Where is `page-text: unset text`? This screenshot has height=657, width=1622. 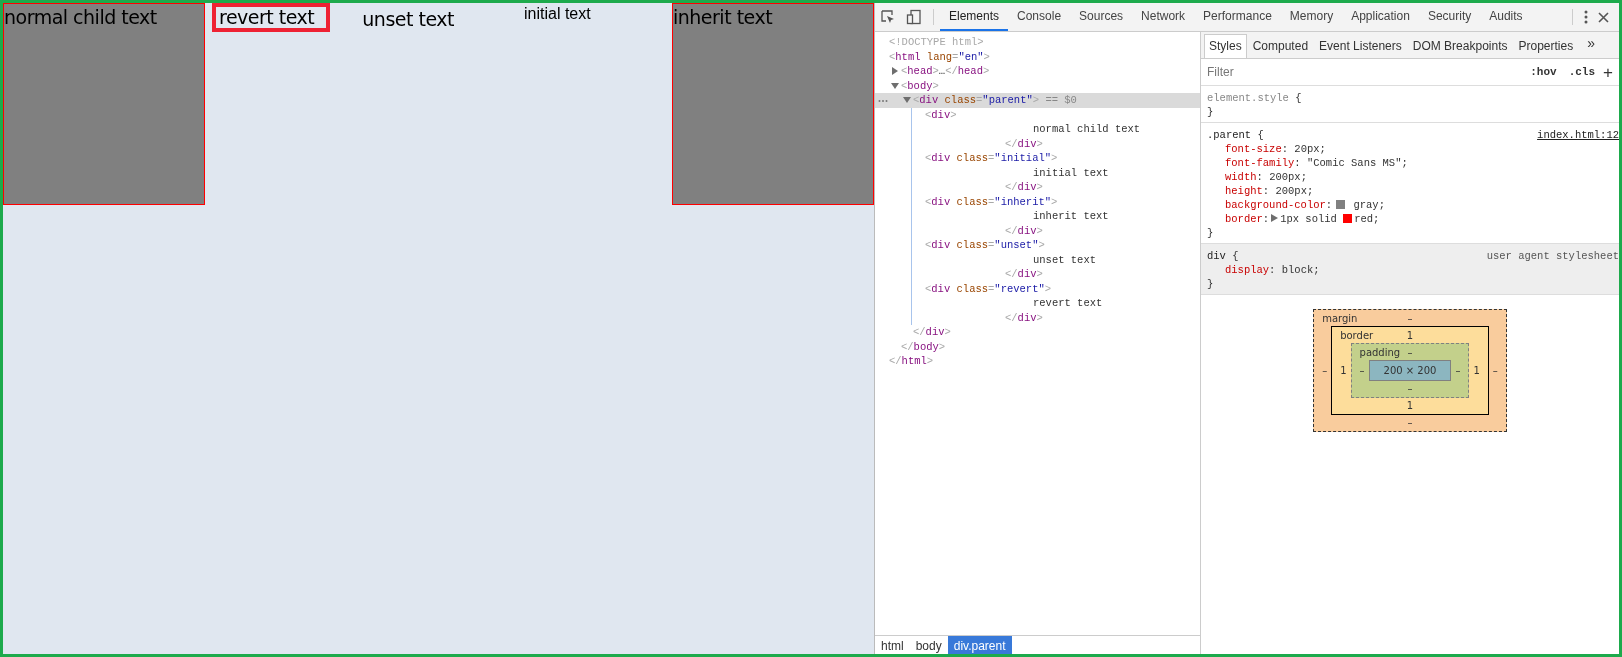 page-text: unset text is located at coordinates (408, 19).